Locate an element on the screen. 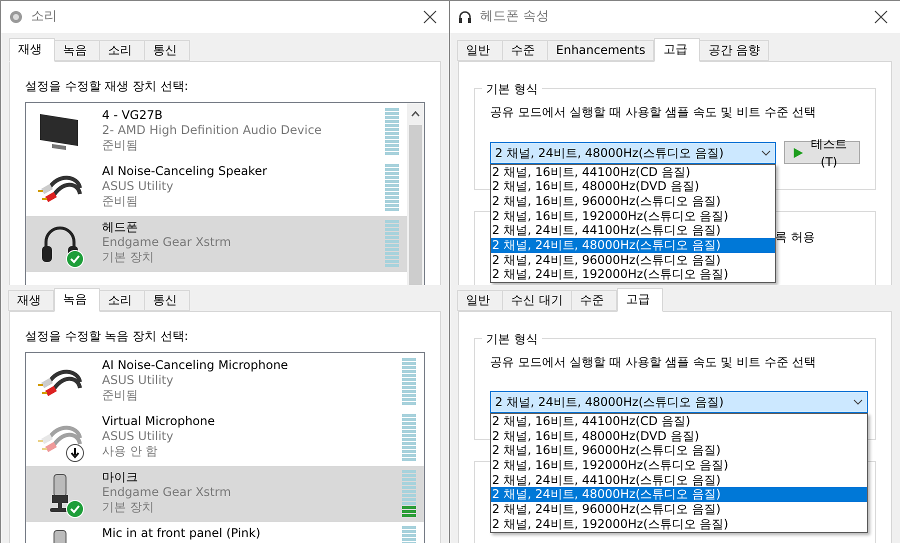 The image size is (900, 543). headphones-icon is located at coordinates (465, 17).